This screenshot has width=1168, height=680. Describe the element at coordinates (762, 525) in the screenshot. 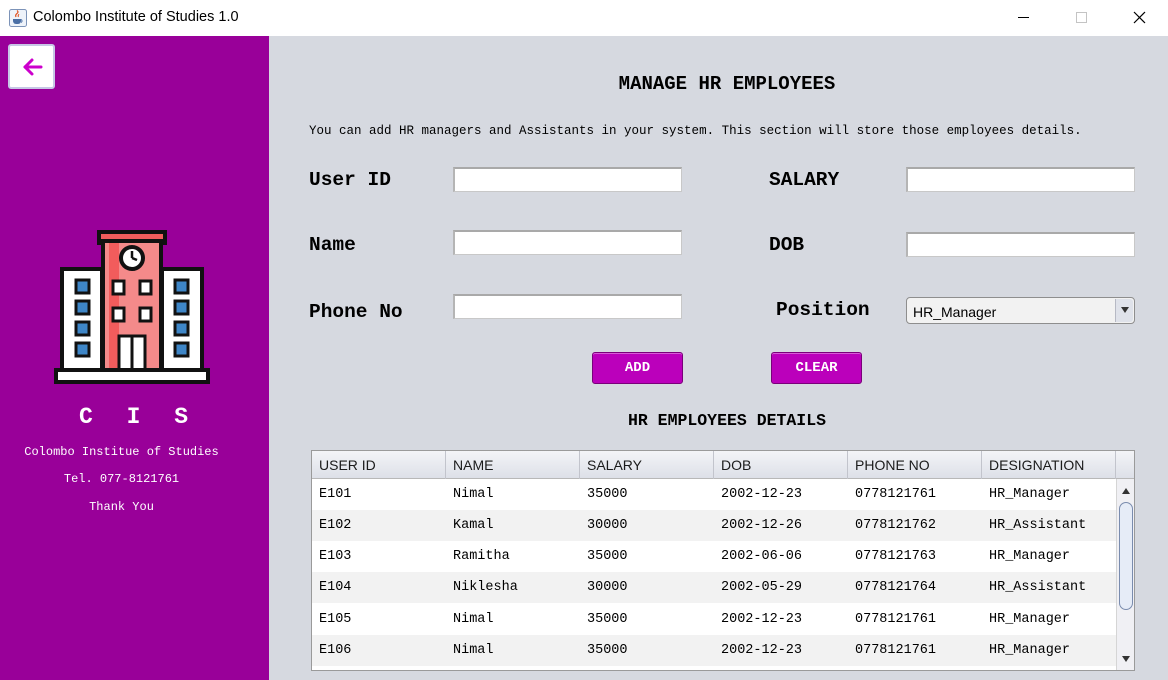

I see `cell-dob: 2002-12-26` at that location.